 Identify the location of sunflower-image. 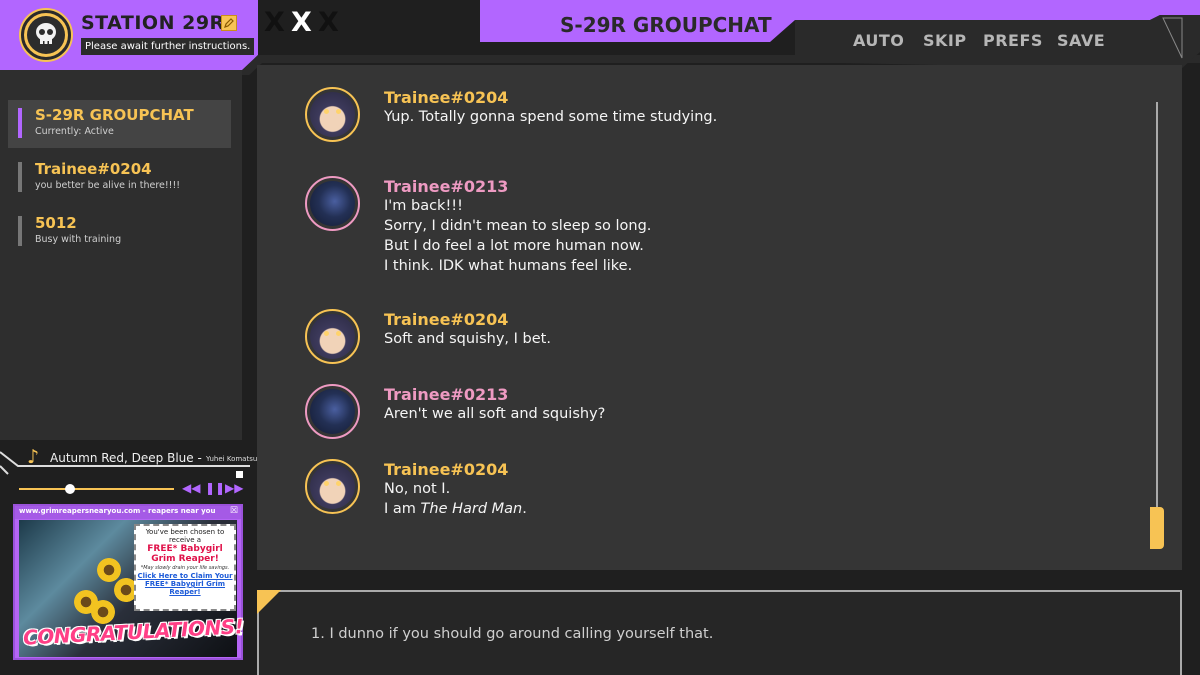
(109, 570).